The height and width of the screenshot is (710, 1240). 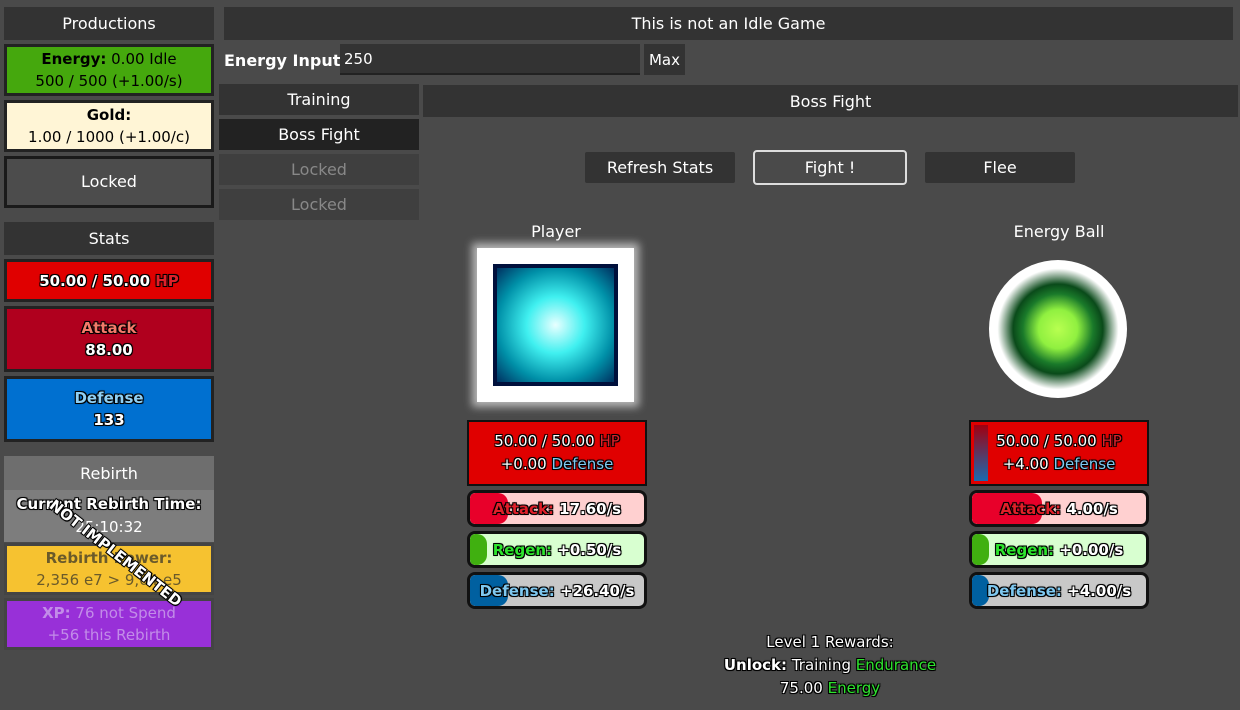 I want to click on player-attack-pill: Attack: 17.60/s, so click(x=557, y=508).